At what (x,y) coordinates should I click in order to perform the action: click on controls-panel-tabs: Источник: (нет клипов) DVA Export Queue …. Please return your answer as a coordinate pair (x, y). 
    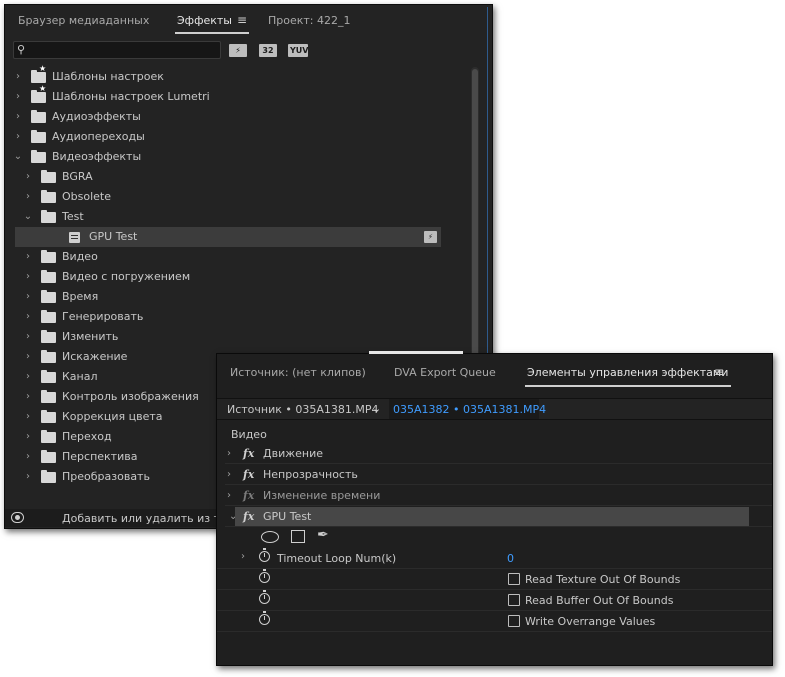
    Looking at the image, I should click on (494, 370).